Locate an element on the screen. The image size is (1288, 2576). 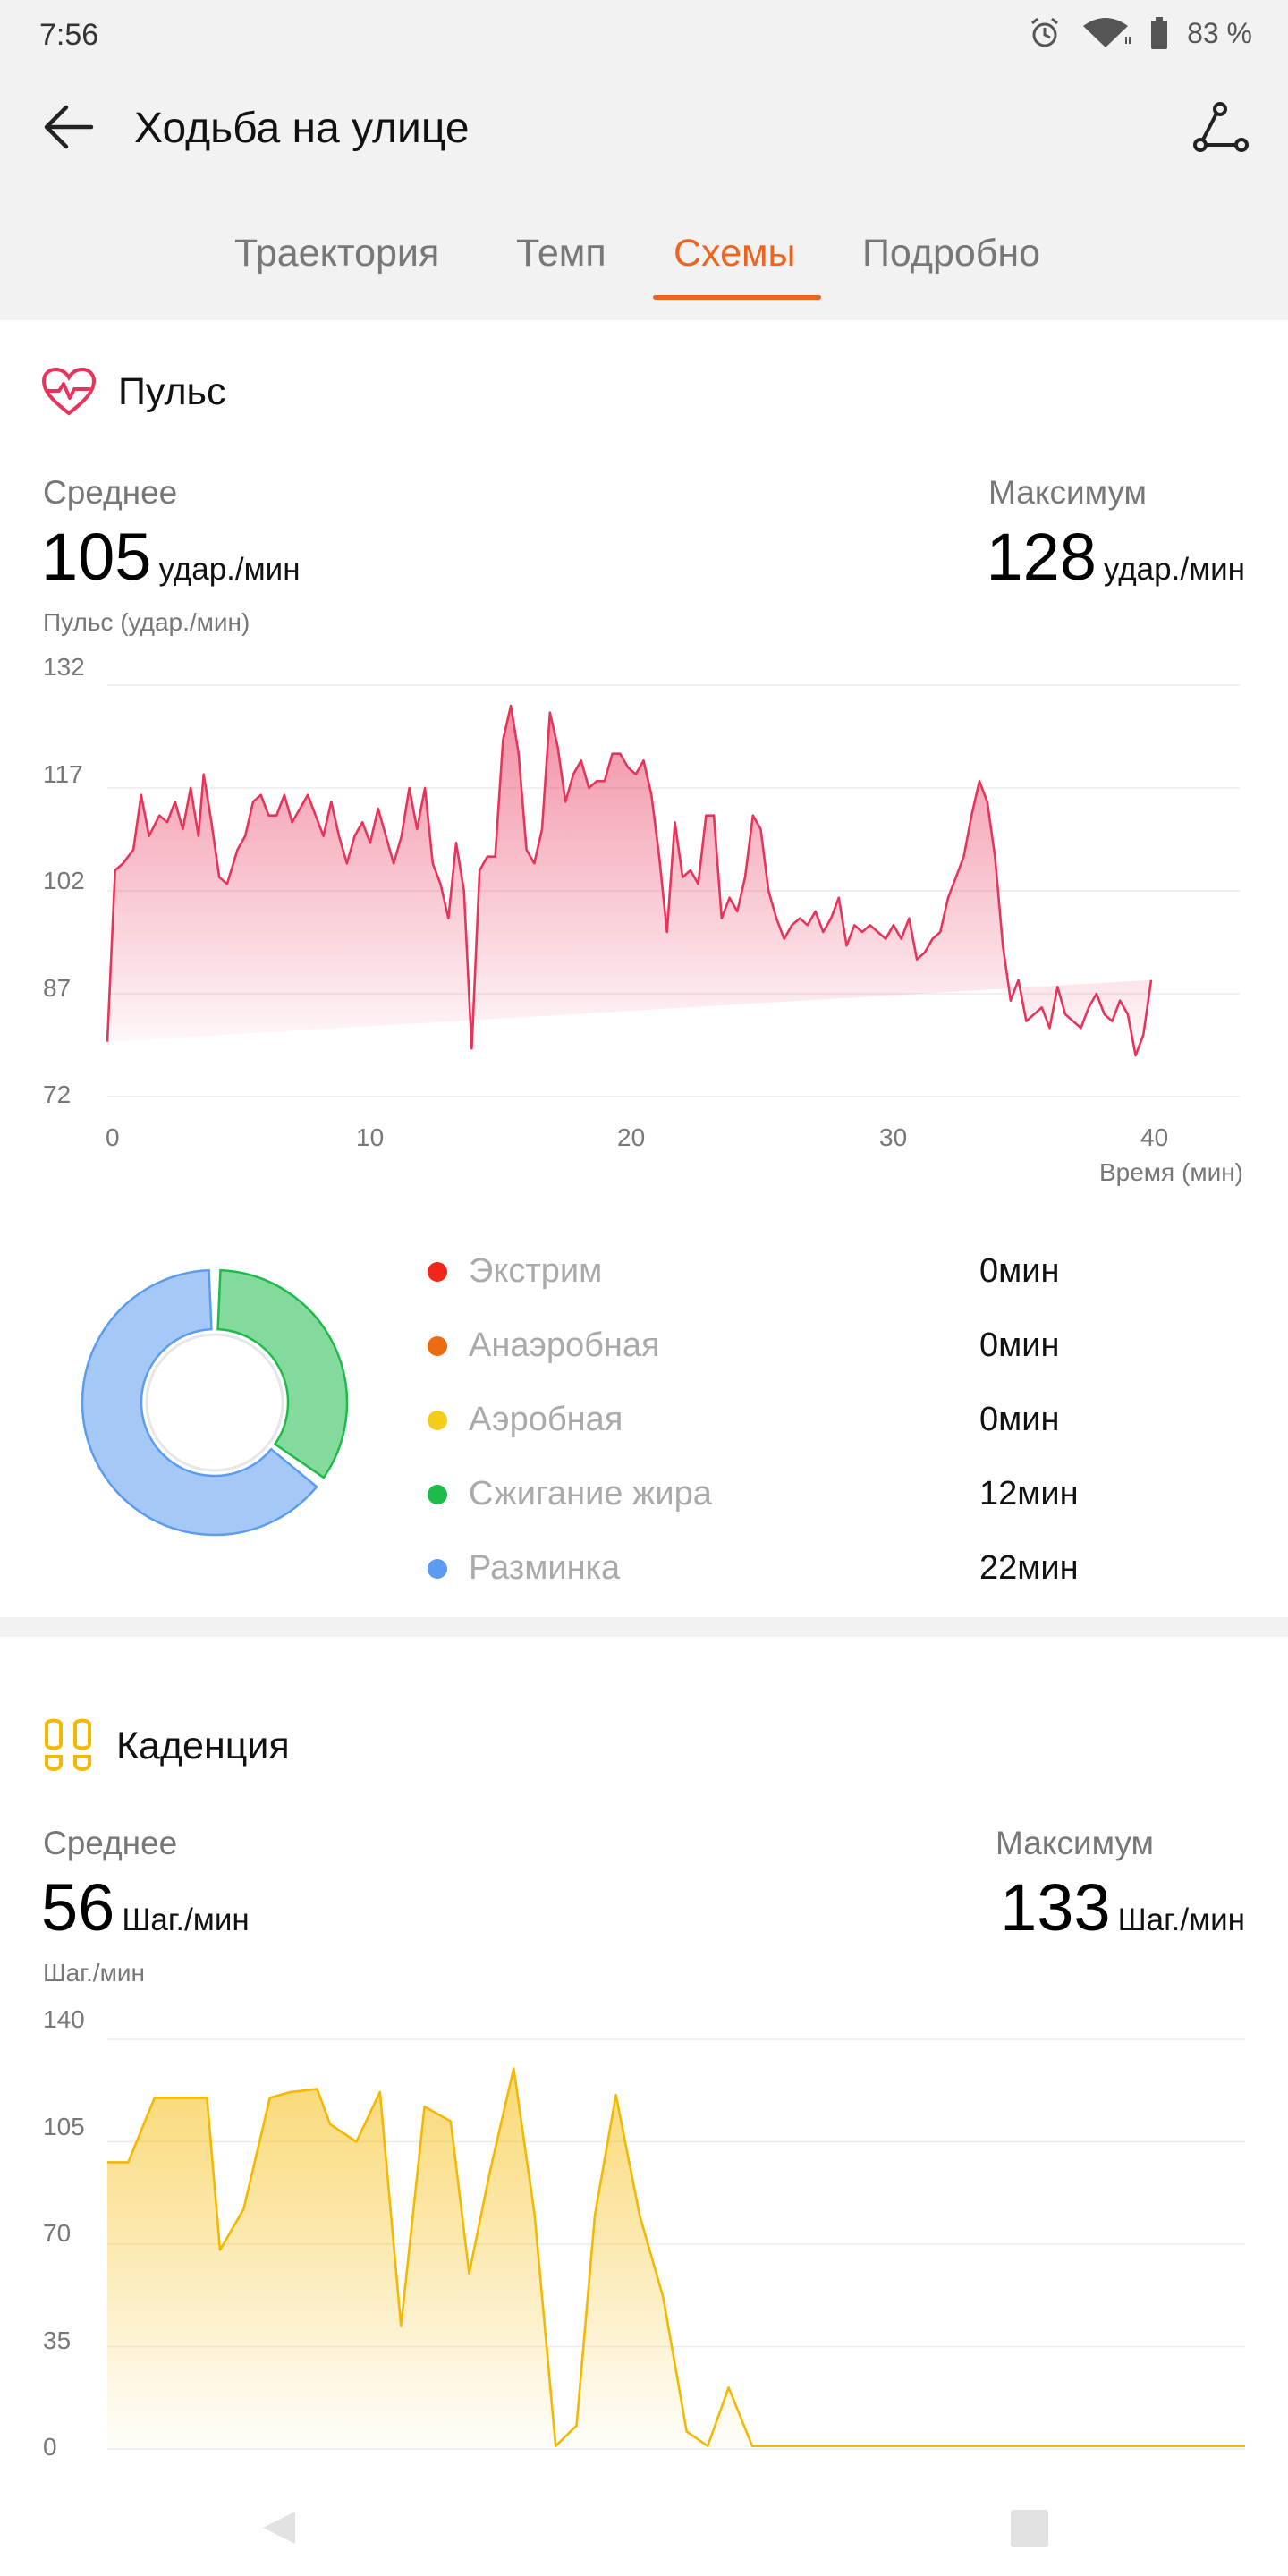
tab-pace: Темп is located at coordinates (561, 253).